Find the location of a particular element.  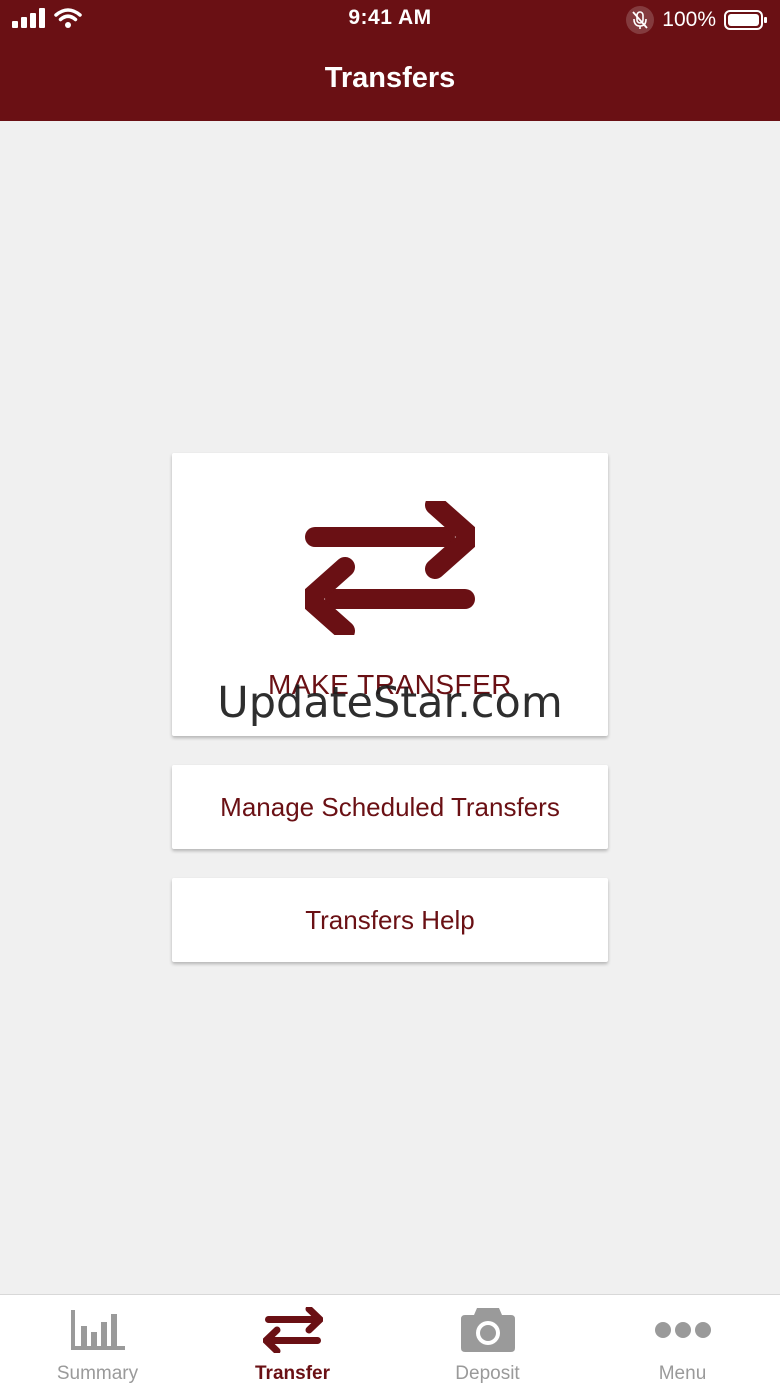

tab-summary: Summary is located at coordinates (97, 1341).